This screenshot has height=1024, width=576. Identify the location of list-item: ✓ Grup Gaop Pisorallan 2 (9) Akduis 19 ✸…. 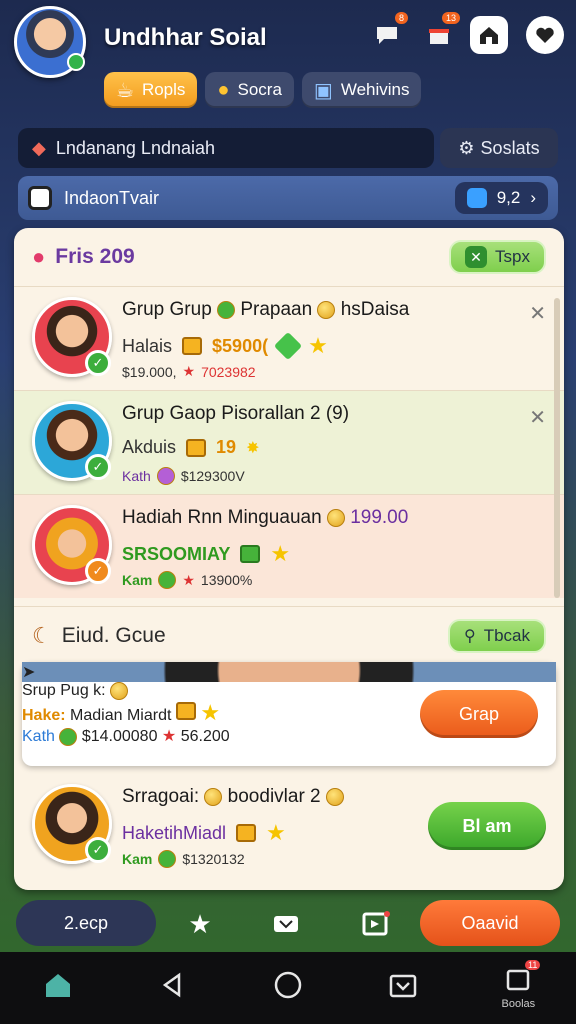
(289, 442).